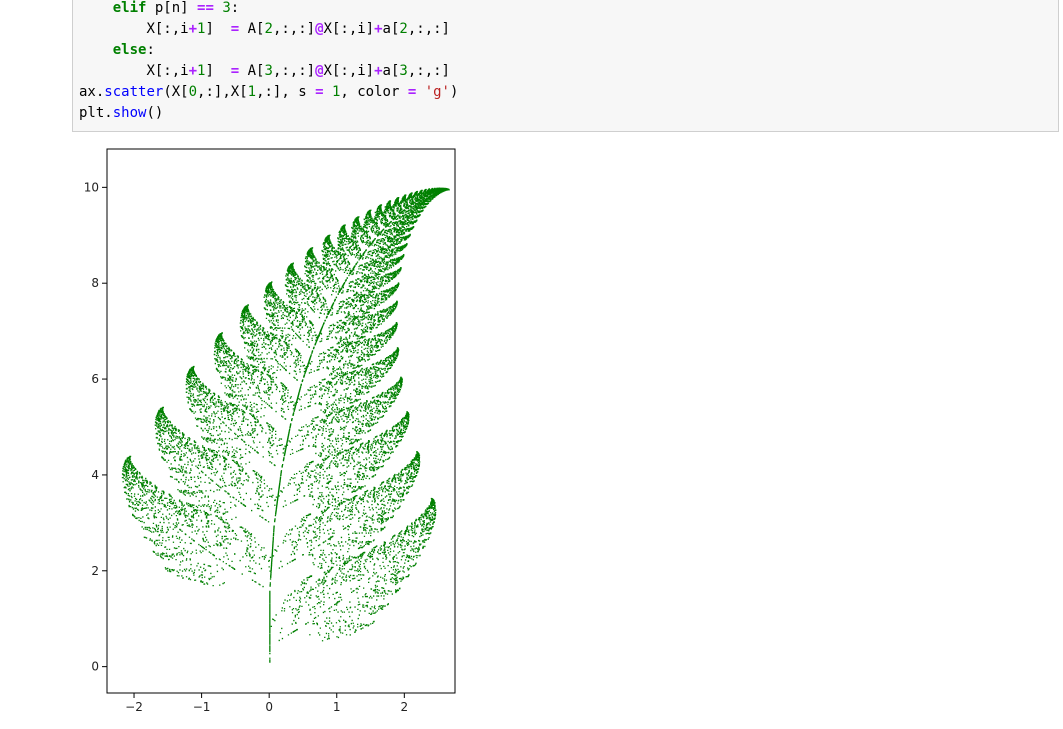  I want to click on y-tick-label: 4, so click(95, 475).